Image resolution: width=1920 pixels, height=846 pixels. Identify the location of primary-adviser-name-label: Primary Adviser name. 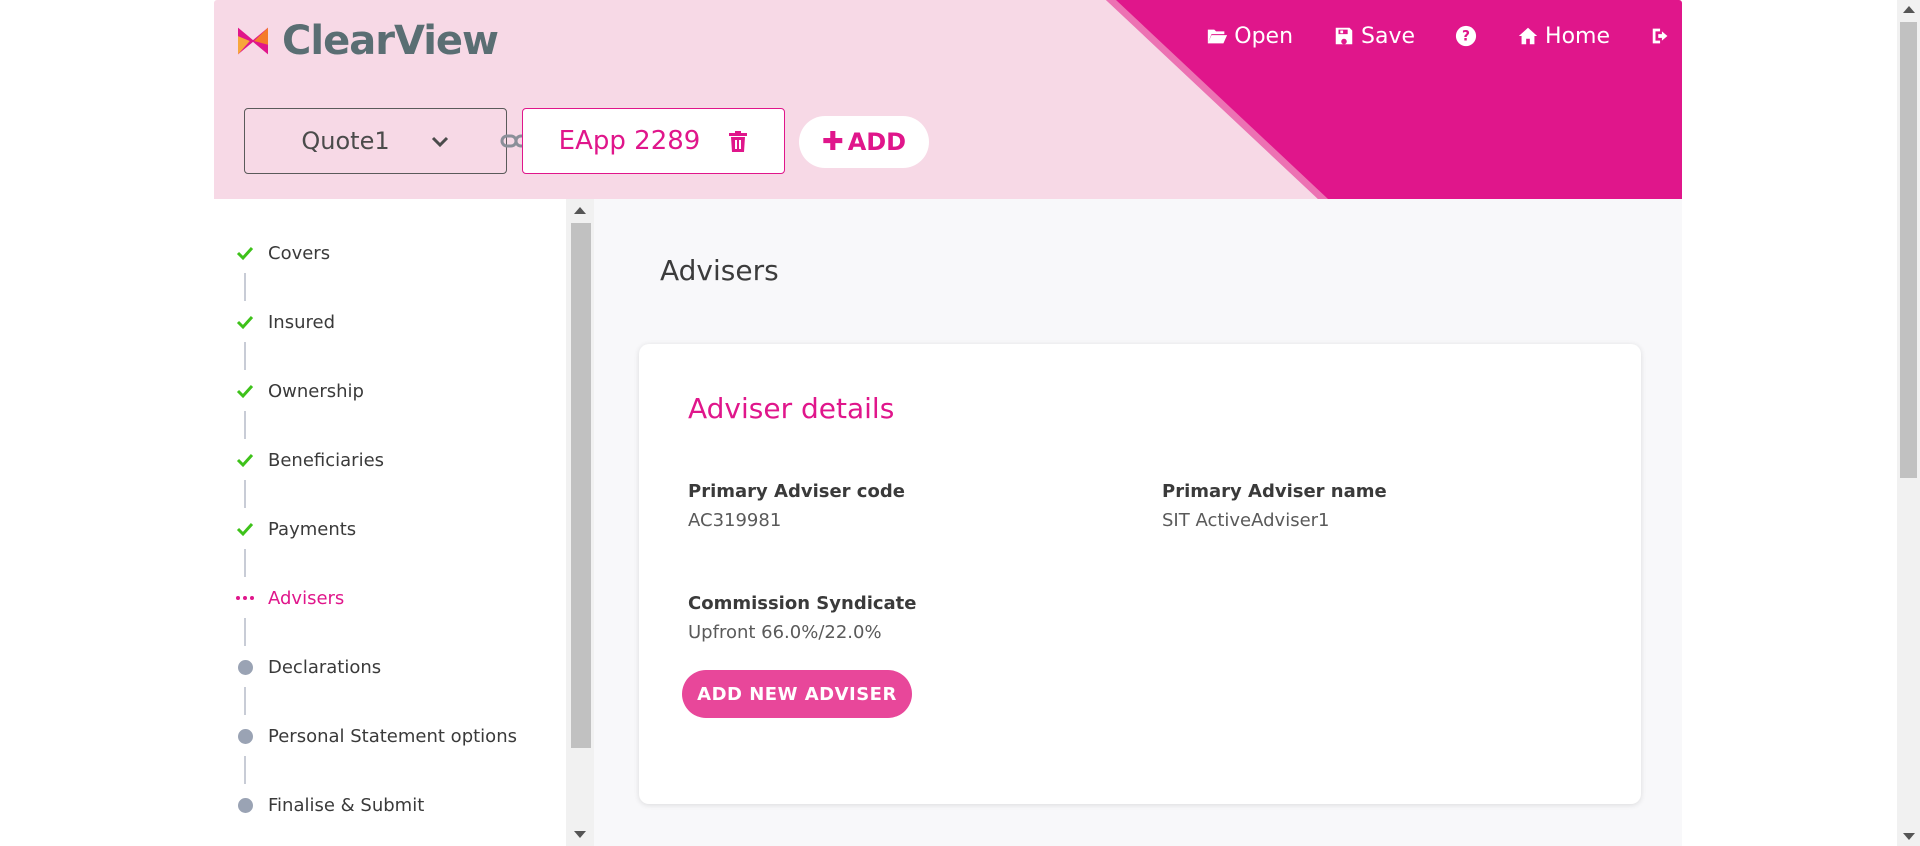
(1274, 491).